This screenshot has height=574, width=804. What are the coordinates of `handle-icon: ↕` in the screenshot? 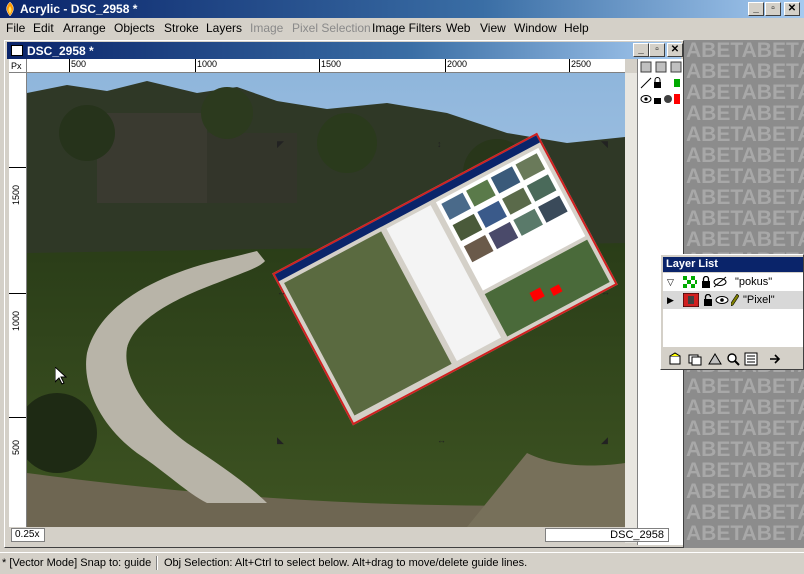 It's located at (439, 144).